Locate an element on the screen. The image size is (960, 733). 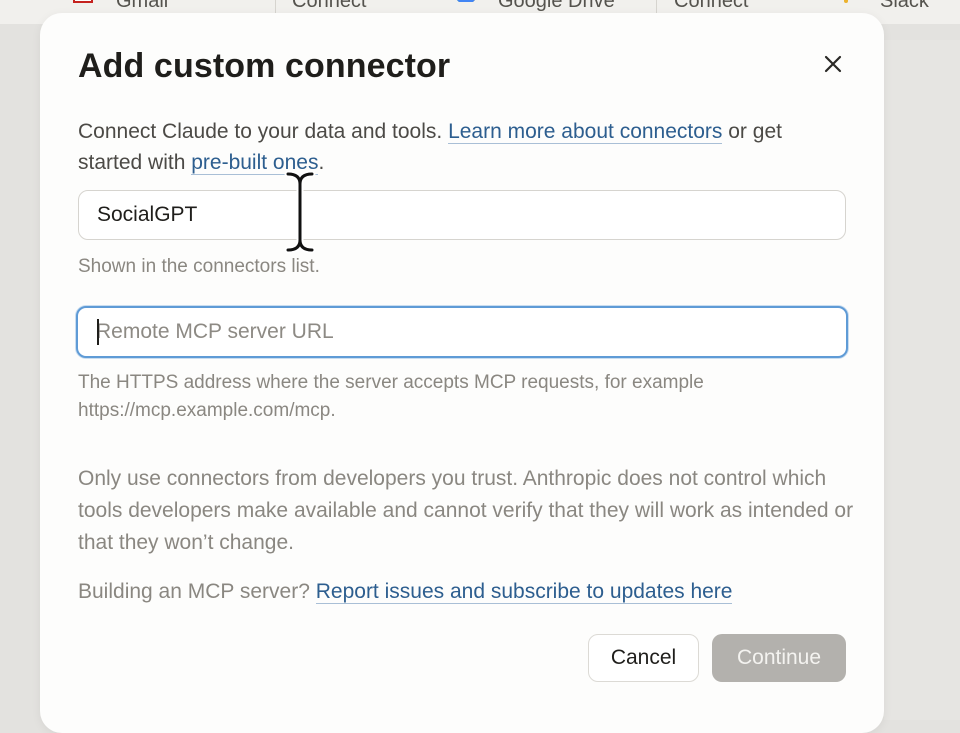
connector-name-slack: Slack is located at coordinates (904, 6).